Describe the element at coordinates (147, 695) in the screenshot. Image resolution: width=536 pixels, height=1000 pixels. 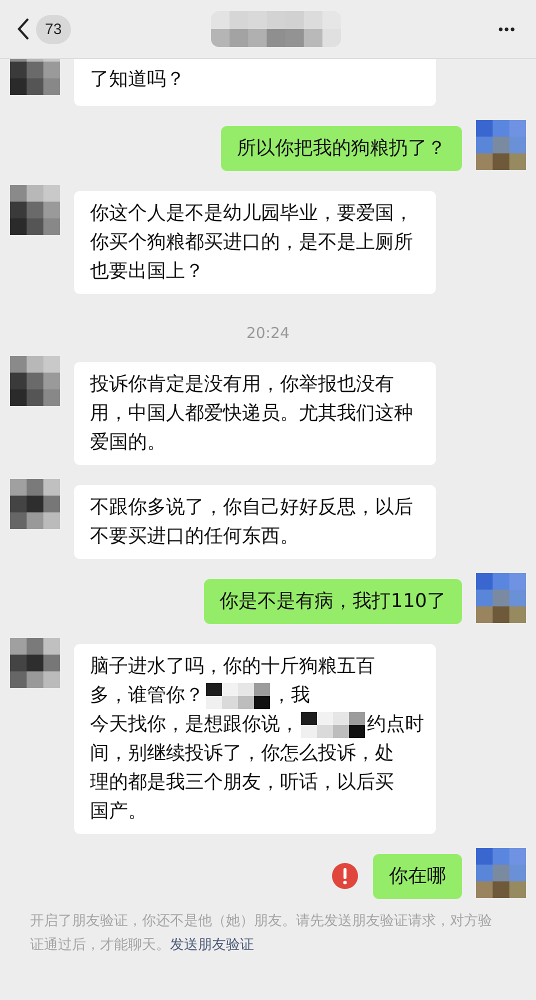
I see `message-text: 多，谁管你？` at that location.